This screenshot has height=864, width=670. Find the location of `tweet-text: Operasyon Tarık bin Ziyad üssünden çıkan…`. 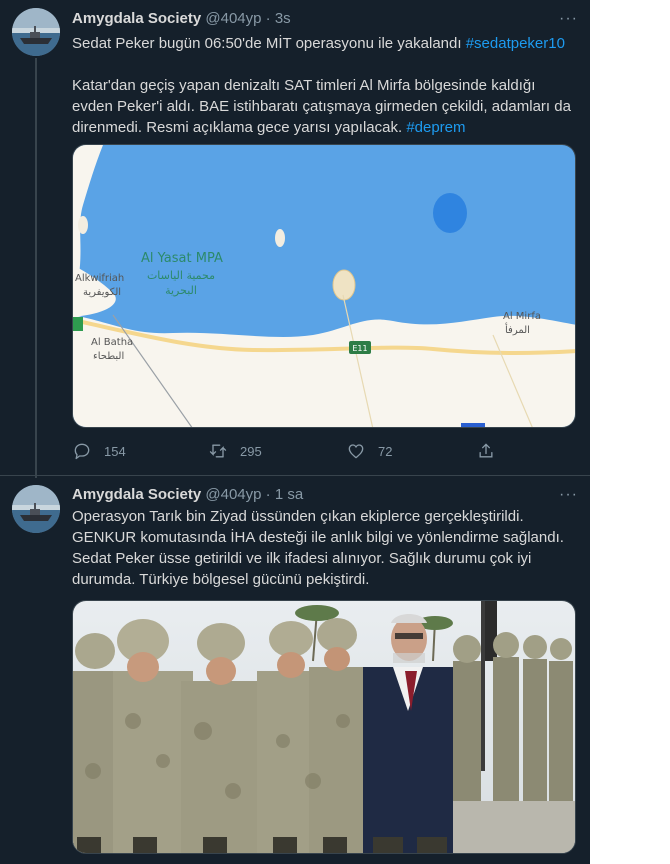

tweet-text: Operasyon Tarık bin Ziyad üssünden çıkan… is located at coordinates (318, 548).